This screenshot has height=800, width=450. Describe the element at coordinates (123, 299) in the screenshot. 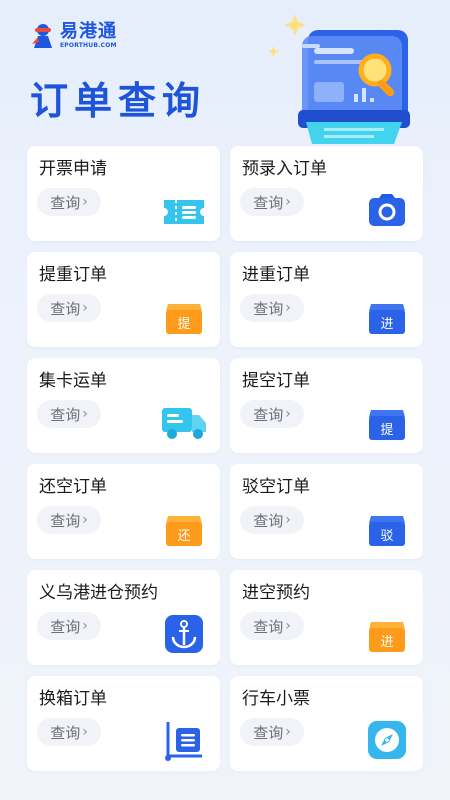

I see `card-pickup-full-order: 提重订单 查询 › 提` at that location.